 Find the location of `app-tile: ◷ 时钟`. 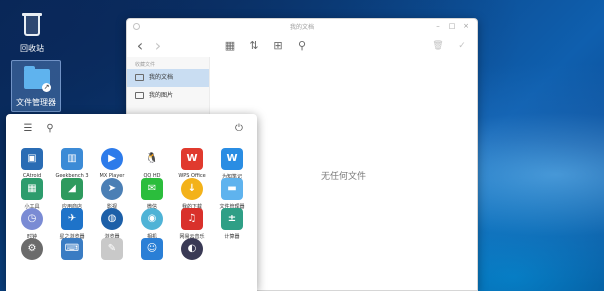

app-tile: ◷ 时钟 is located at coordinates (32, 224).